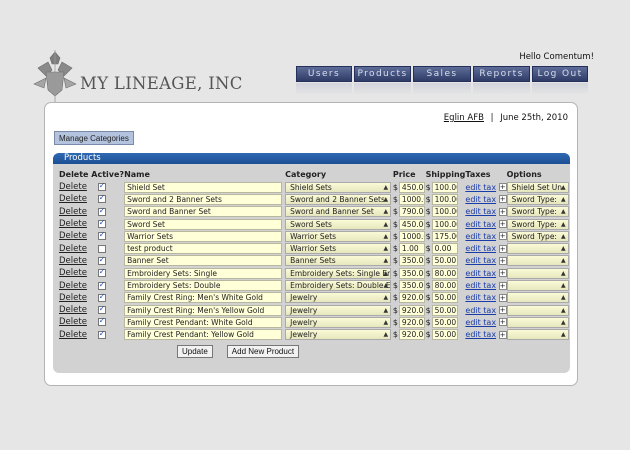 Image resolution: width=630 pixels, height=450 pixels. I want to click on product-name-input: Warrior Sets, so click(203, 236).